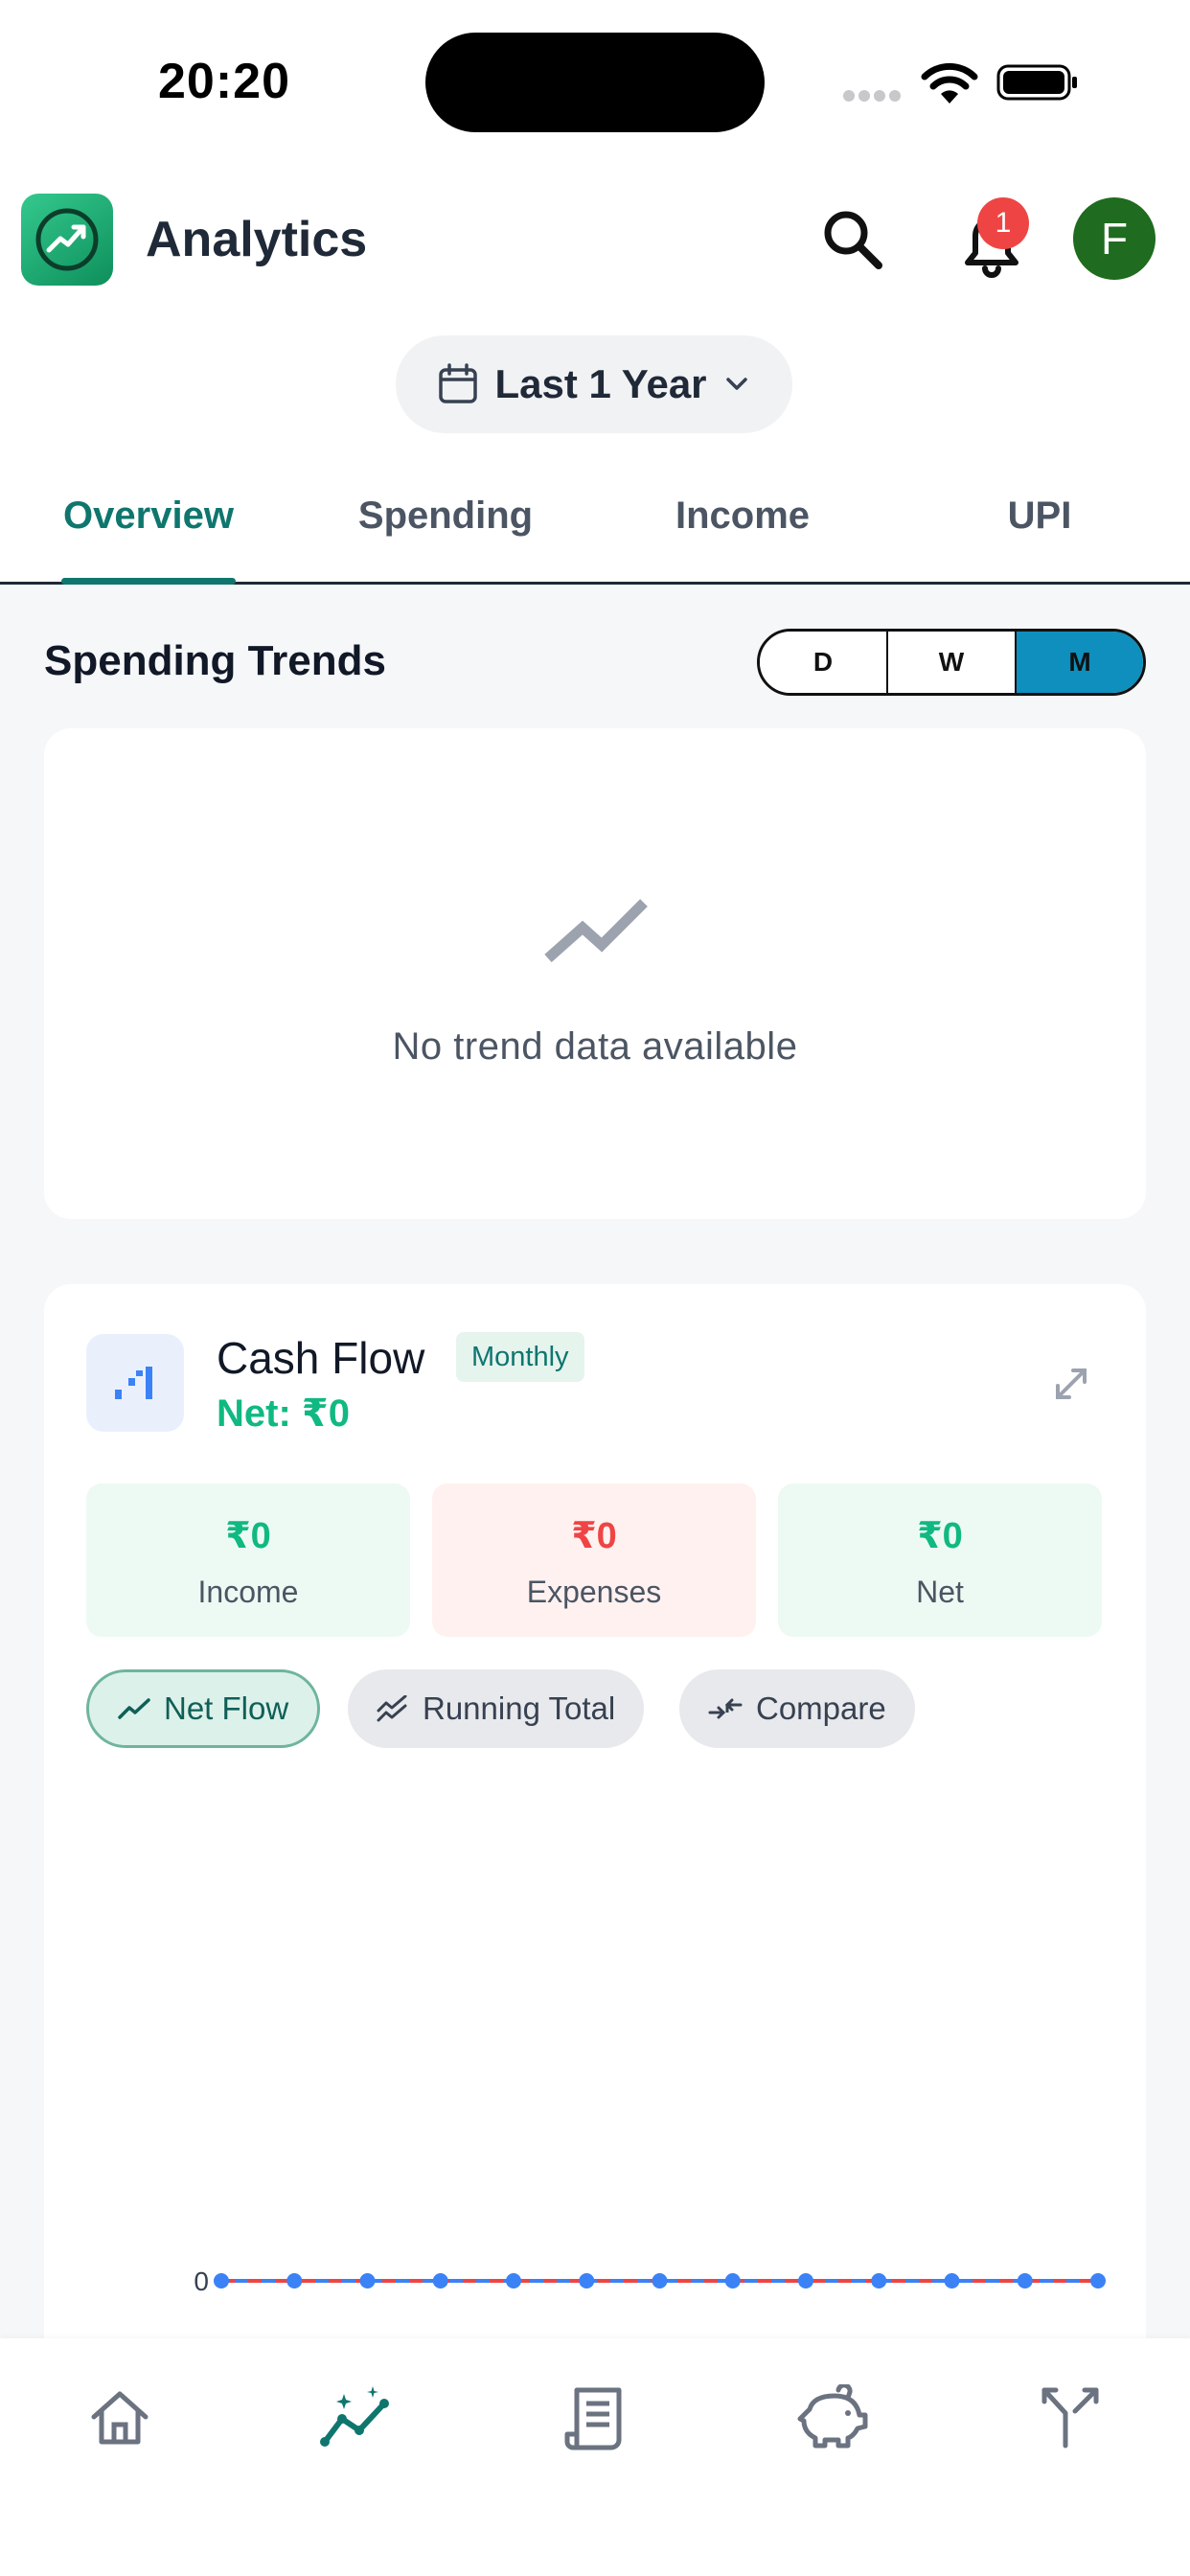 The height and width of the screenshot is (2576, 1190). I want to click on compare-arrows-icon, so click(726, 1708).